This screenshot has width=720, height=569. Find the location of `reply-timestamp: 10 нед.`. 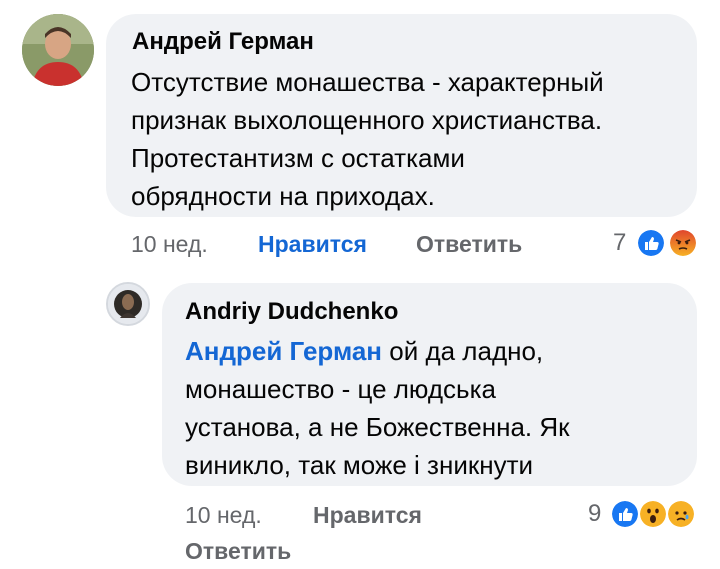

reply-timestamp: 10 нед. is located at coordinates (223, 515).